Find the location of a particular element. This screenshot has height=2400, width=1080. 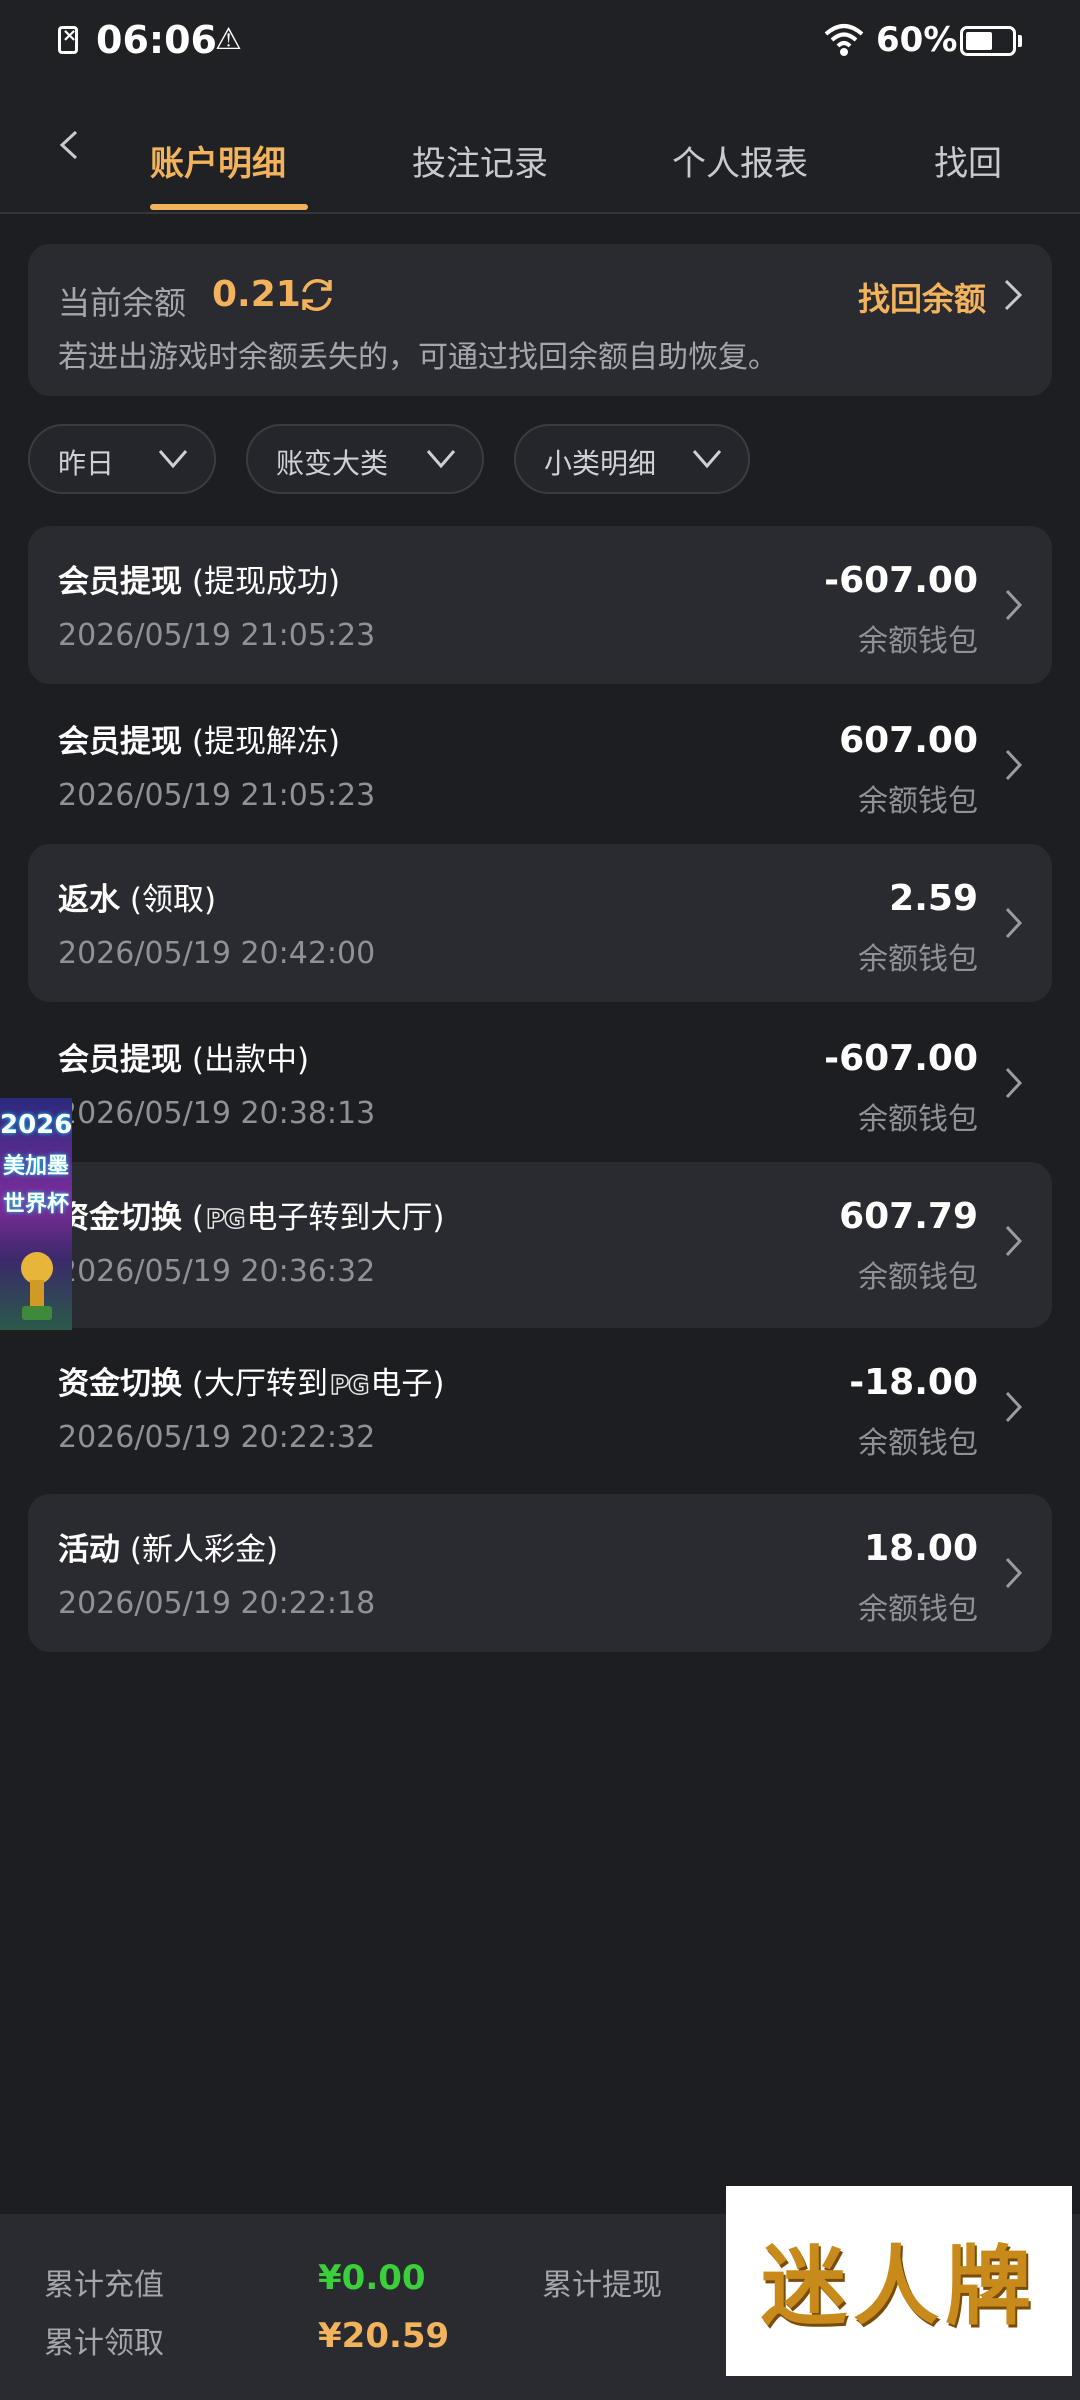

status-time: 06:06 is located at coordinates (156, 40).